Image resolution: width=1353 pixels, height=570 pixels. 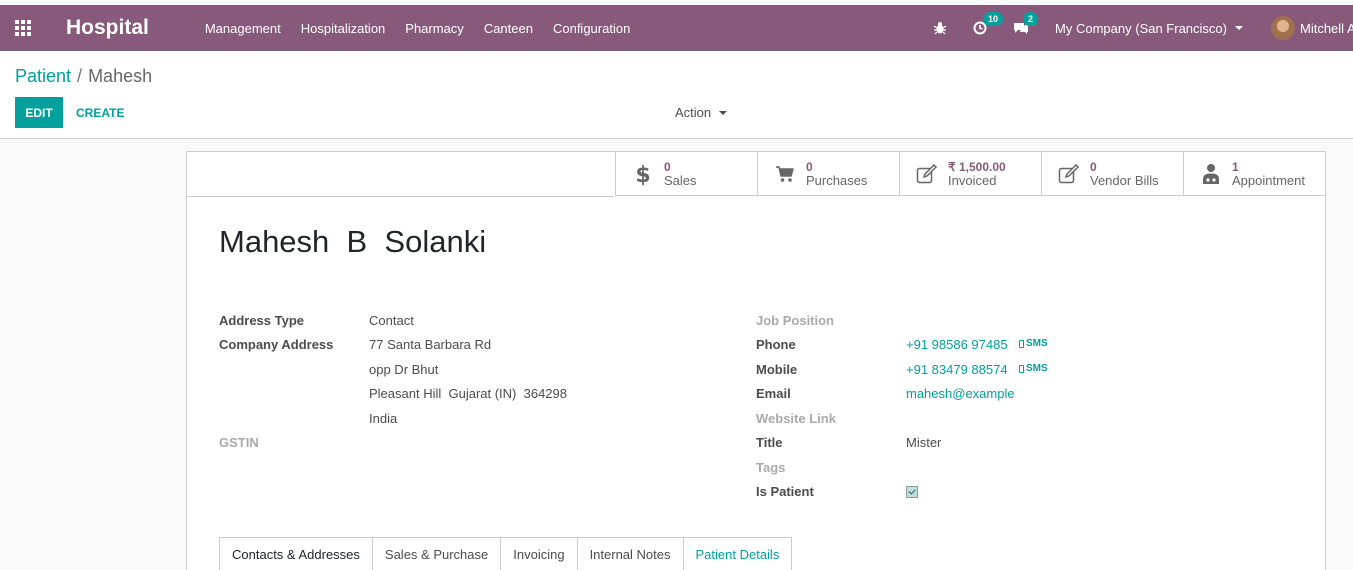 What do you see at coordinates (1211, 174) in the screenshot?
I see `doctor-icon` at bounding box center [1211, 174].